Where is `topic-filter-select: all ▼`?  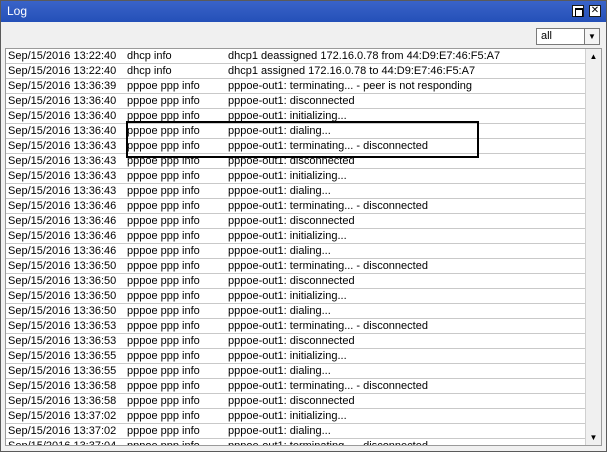
topic-filter-select: all ▼ is located at coordinates (568, 36).